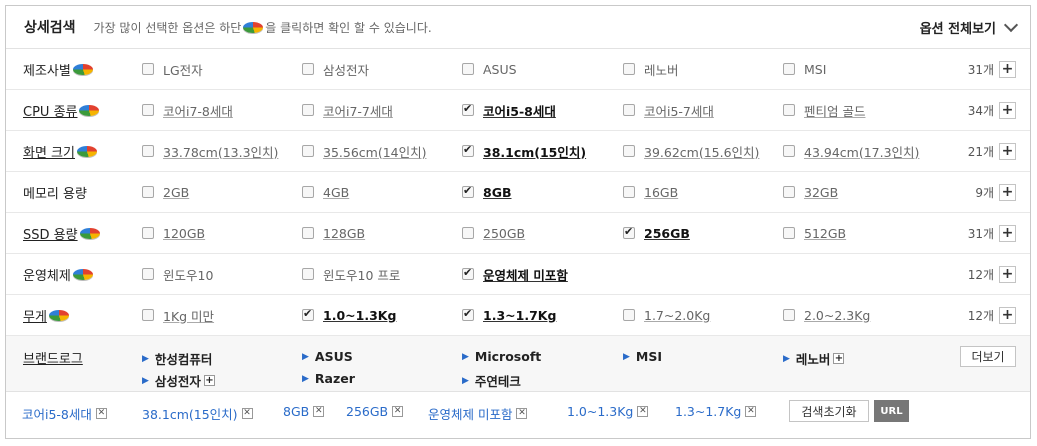 This screenshot has width=1037, height=446. I want to click on filter-label: 무게, so click(47, 315).